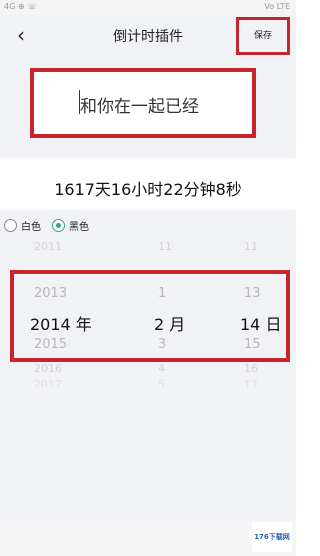 This screenshot has width=320, height=556. Describe the element at coordinates (148, 382) in the screenshot. I see `picker-row: 2017 5 17` at that location.